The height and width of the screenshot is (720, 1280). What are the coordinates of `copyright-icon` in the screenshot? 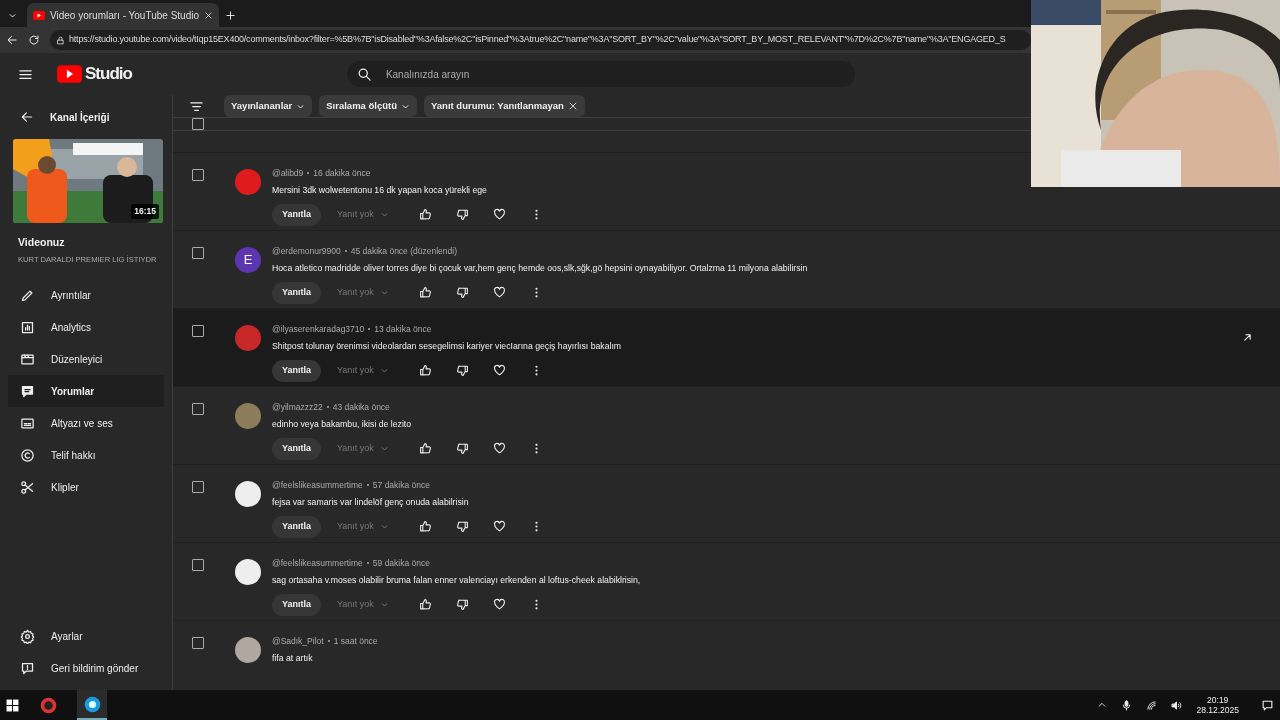 It's located at (27, 455).